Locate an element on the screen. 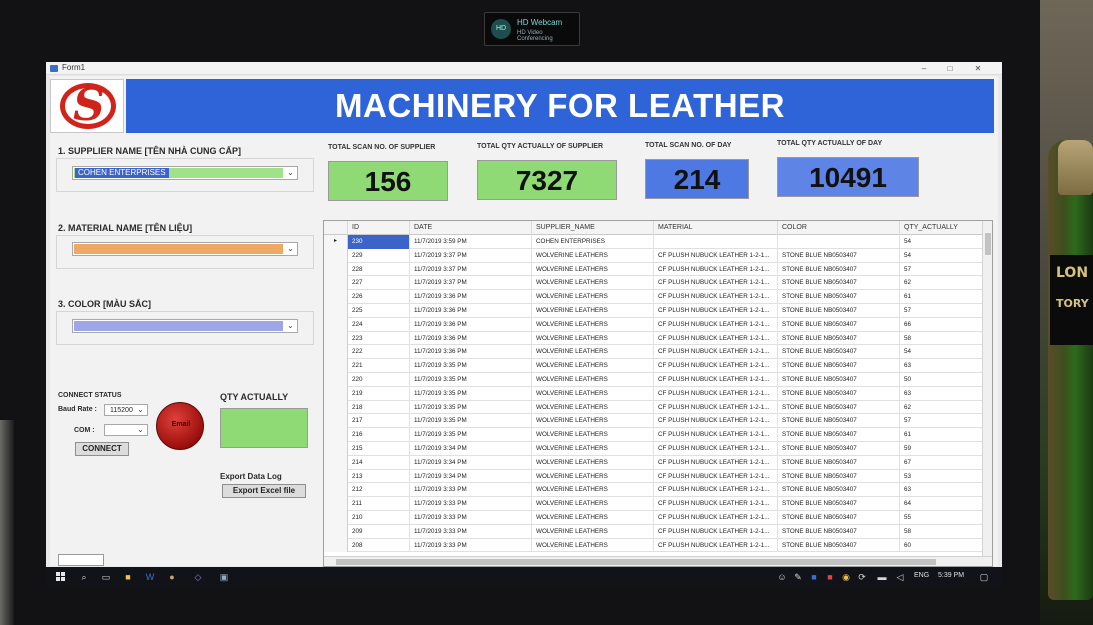 The width and height of the screenshot is (1093, 625). pen-icon: ✎ is located at coordinates (798, 577).